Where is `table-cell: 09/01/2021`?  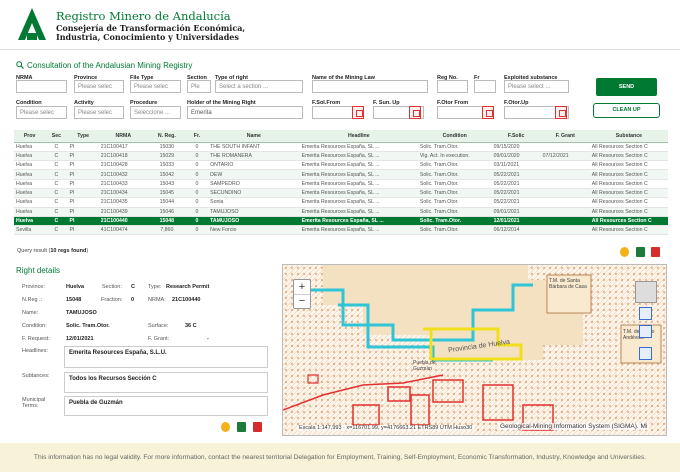
table-cell: 09/01/2021 is located at coordinates (516, 212).